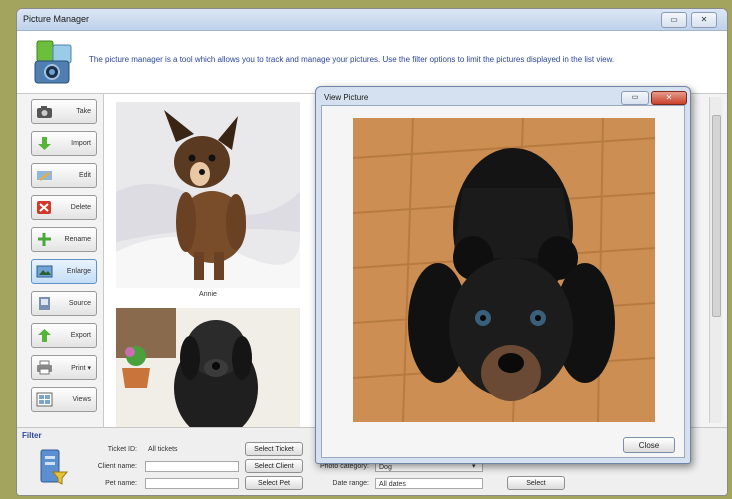 This screenshot has height=499, width=732. I want to click on camera-photos-icon, so click(53, 62).